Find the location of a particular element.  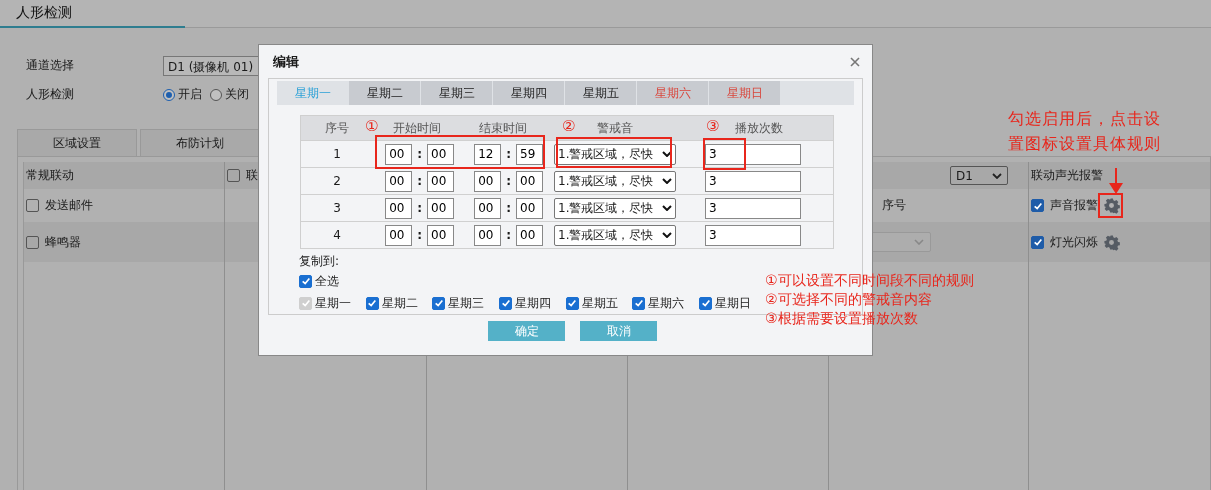

column-header: 结束时间 is located at coordinates (503, 128).